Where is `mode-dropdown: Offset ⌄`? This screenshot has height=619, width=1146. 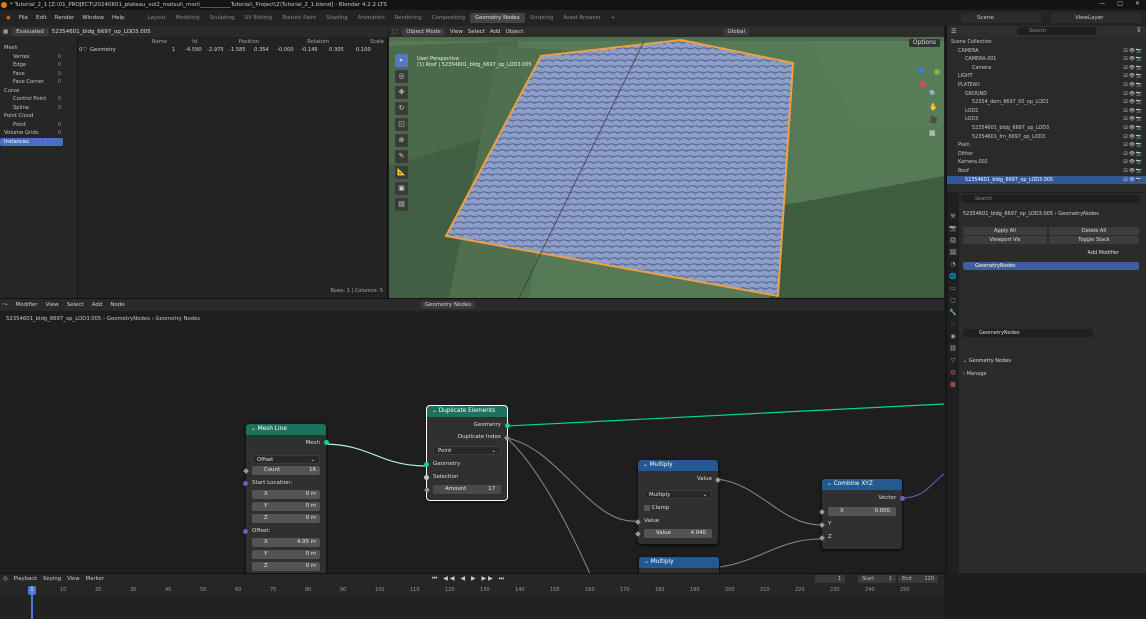
mode-dropdown: Offset ⌄ is located at coordinates (286, 459).